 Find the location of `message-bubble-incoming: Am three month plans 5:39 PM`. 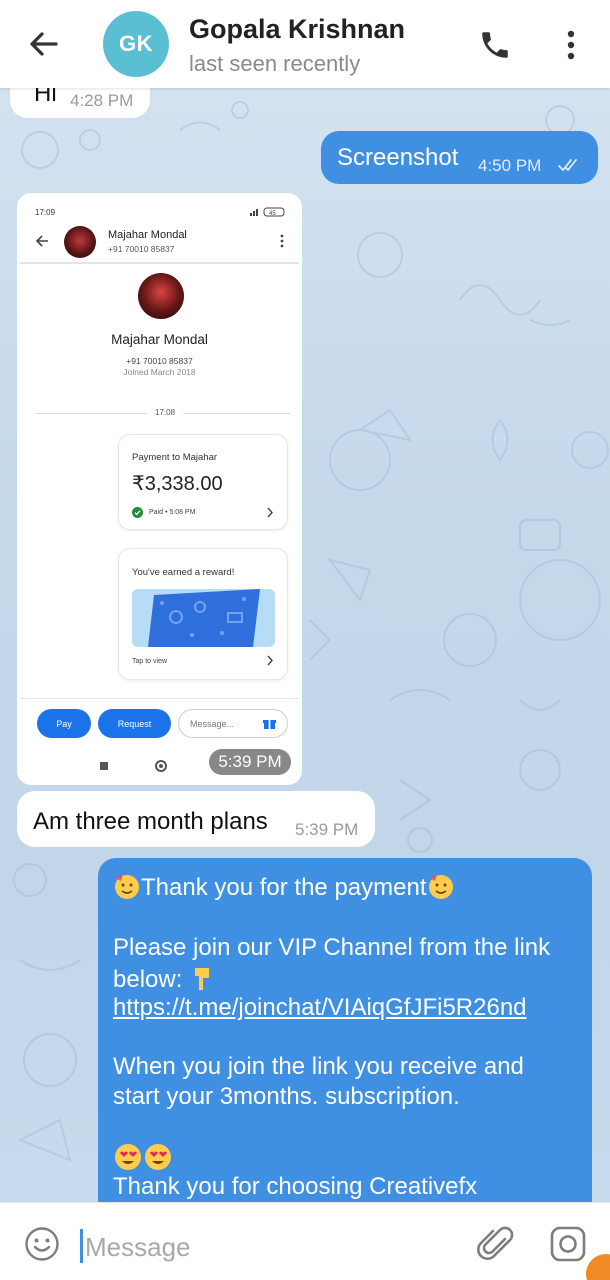

message-bubble-incoming: Am three month plans 5:39 PM is located at coordinates (196, 819).